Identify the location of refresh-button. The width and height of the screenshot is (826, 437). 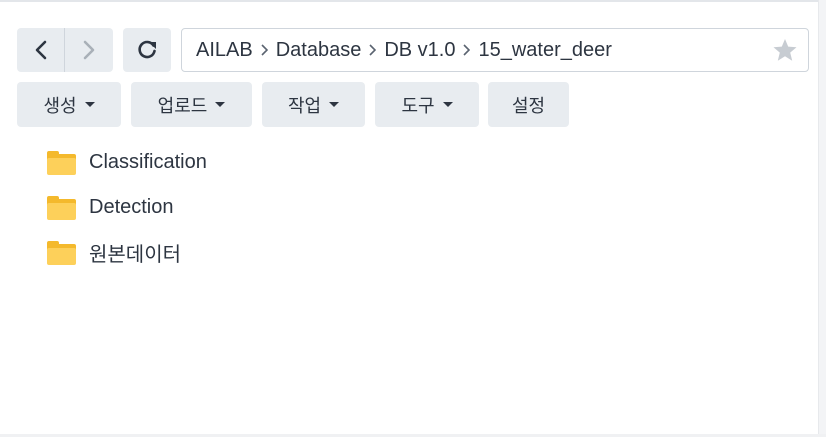
(147, 50).